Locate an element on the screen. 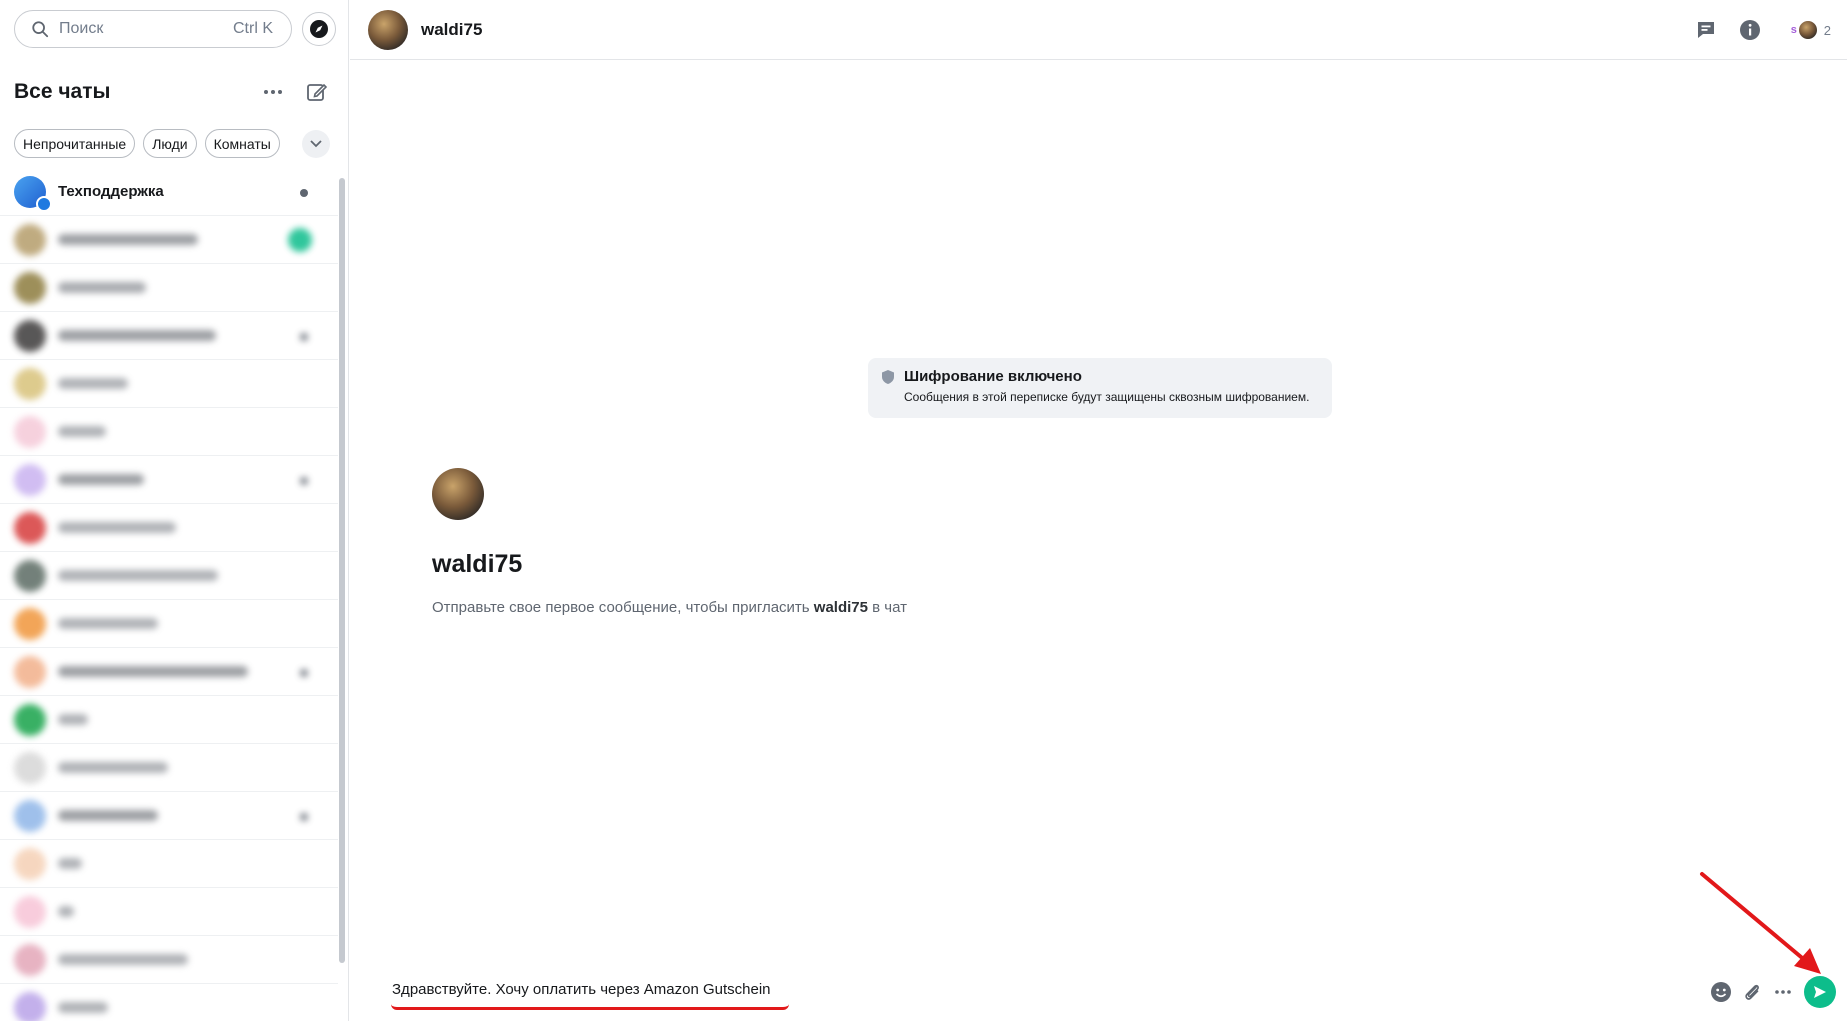  explore-rooms-button is located at coordinates (319, 29).